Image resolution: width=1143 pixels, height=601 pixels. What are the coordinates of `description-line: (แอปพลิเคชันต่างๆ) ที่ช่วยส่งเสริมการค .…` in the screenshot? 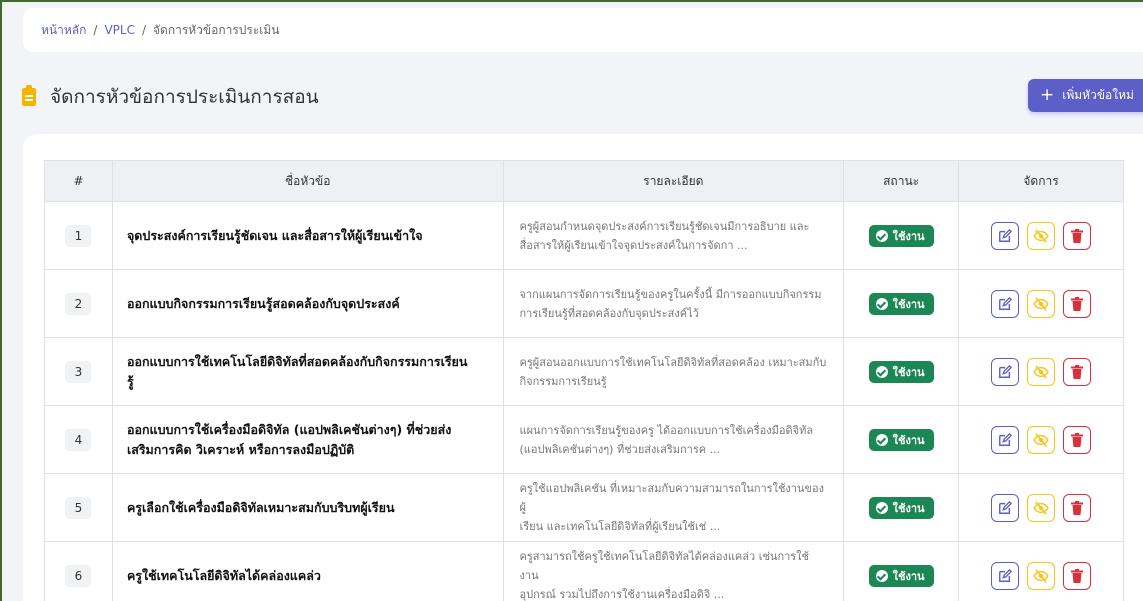 It's located at (620, 449).